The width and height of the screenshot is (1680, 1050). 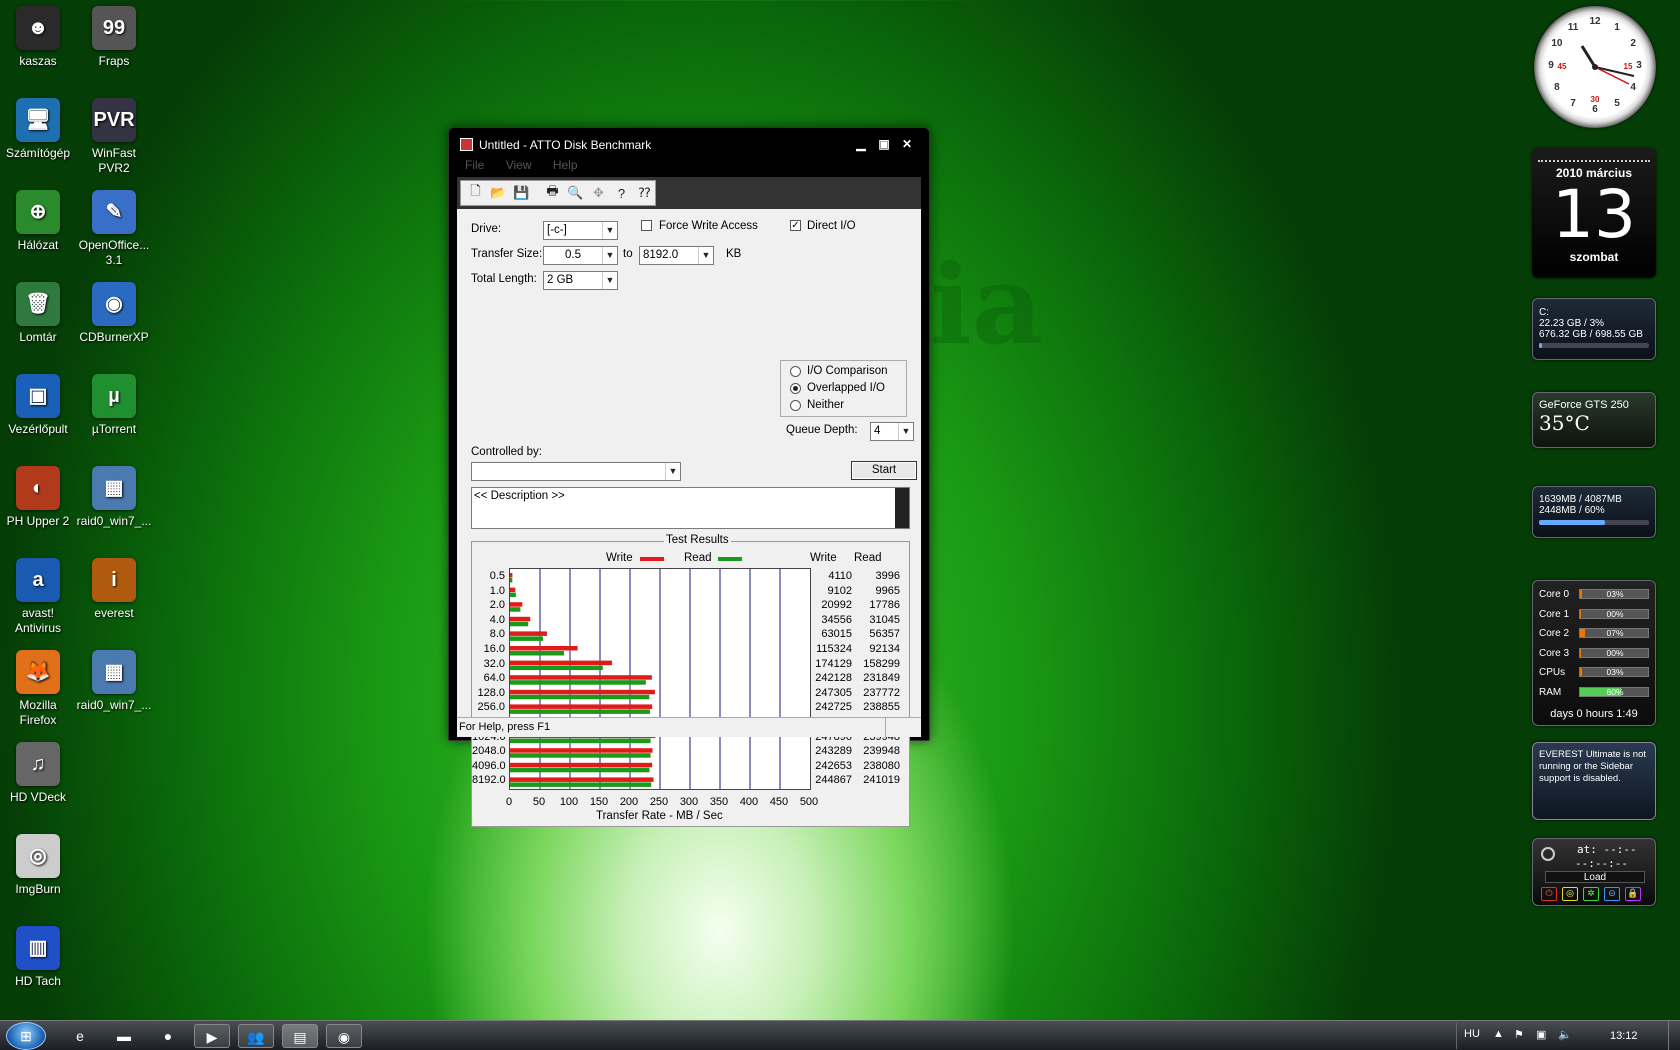 I want to click on drive-select: [-c-] ▼, so click(x=580, y=230).